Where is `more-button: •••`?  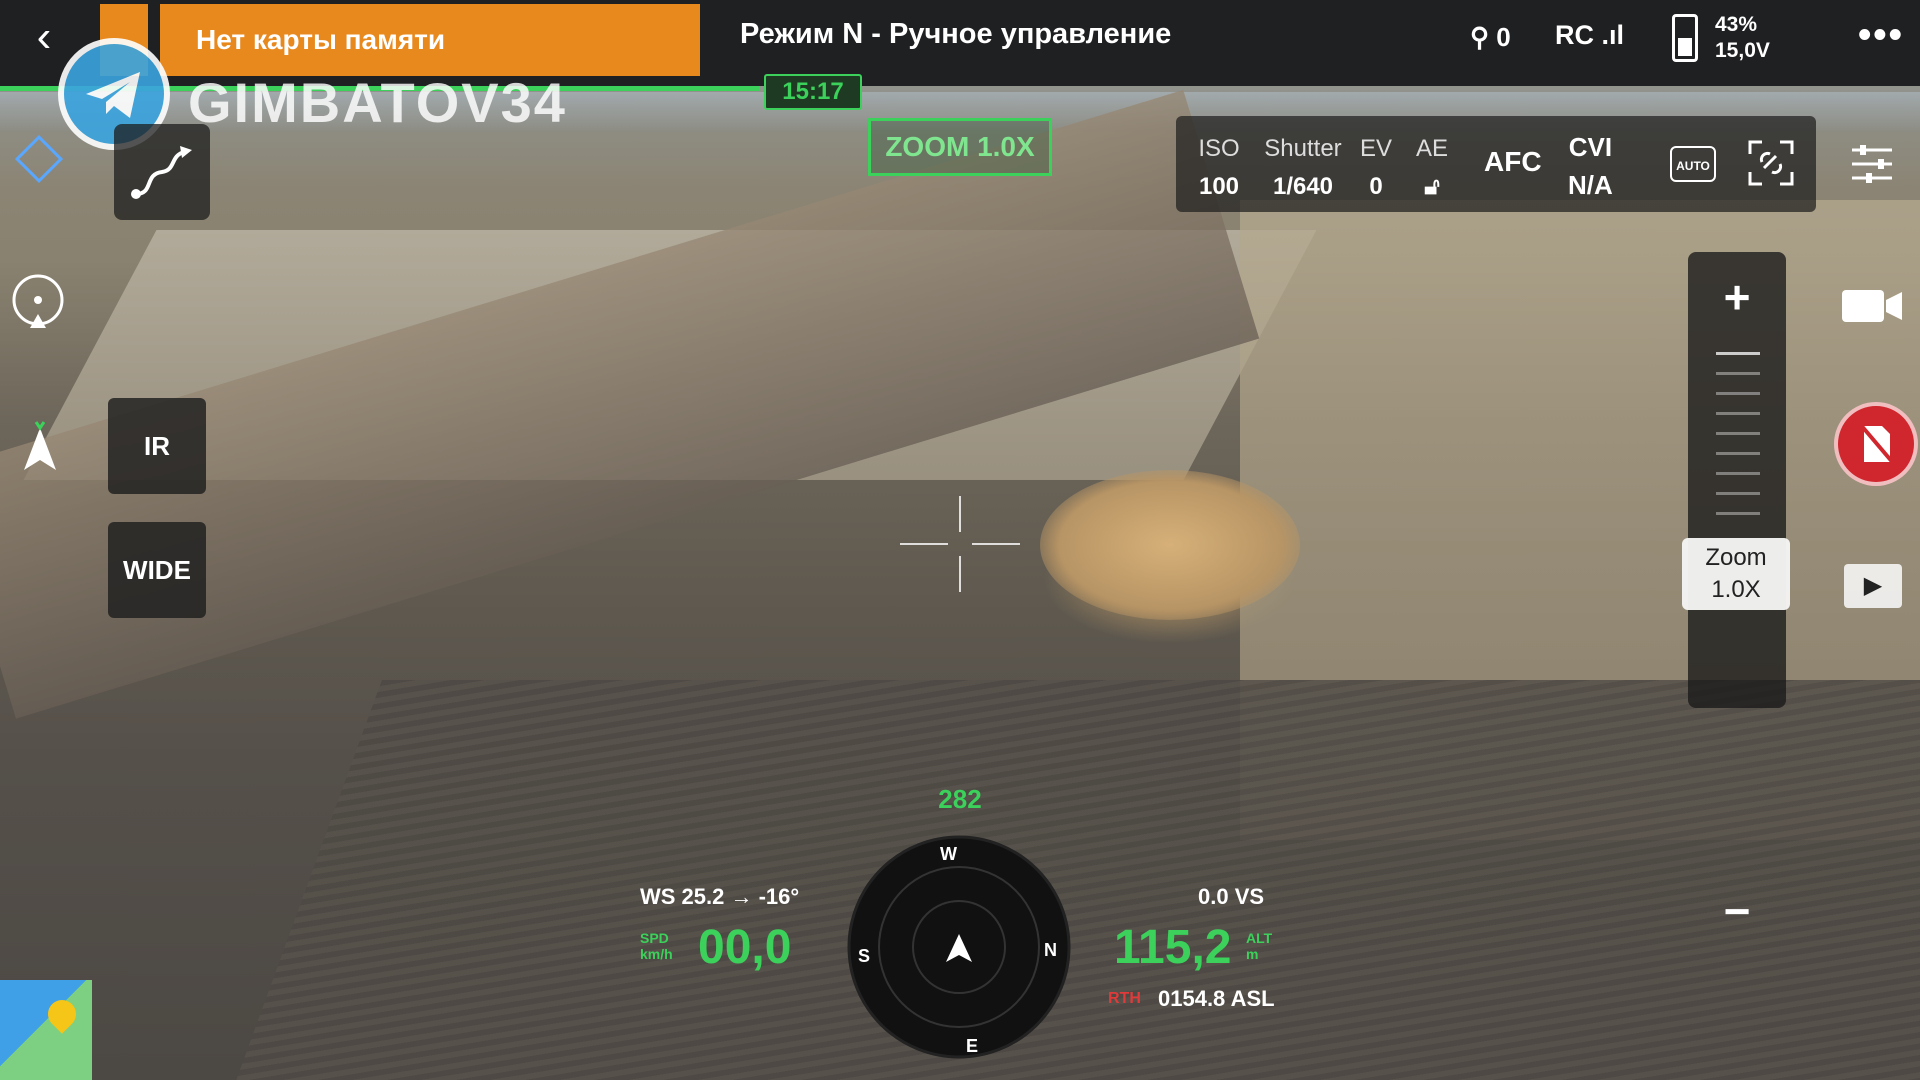
more-button: ••• is located at coordinates (1881, 35).